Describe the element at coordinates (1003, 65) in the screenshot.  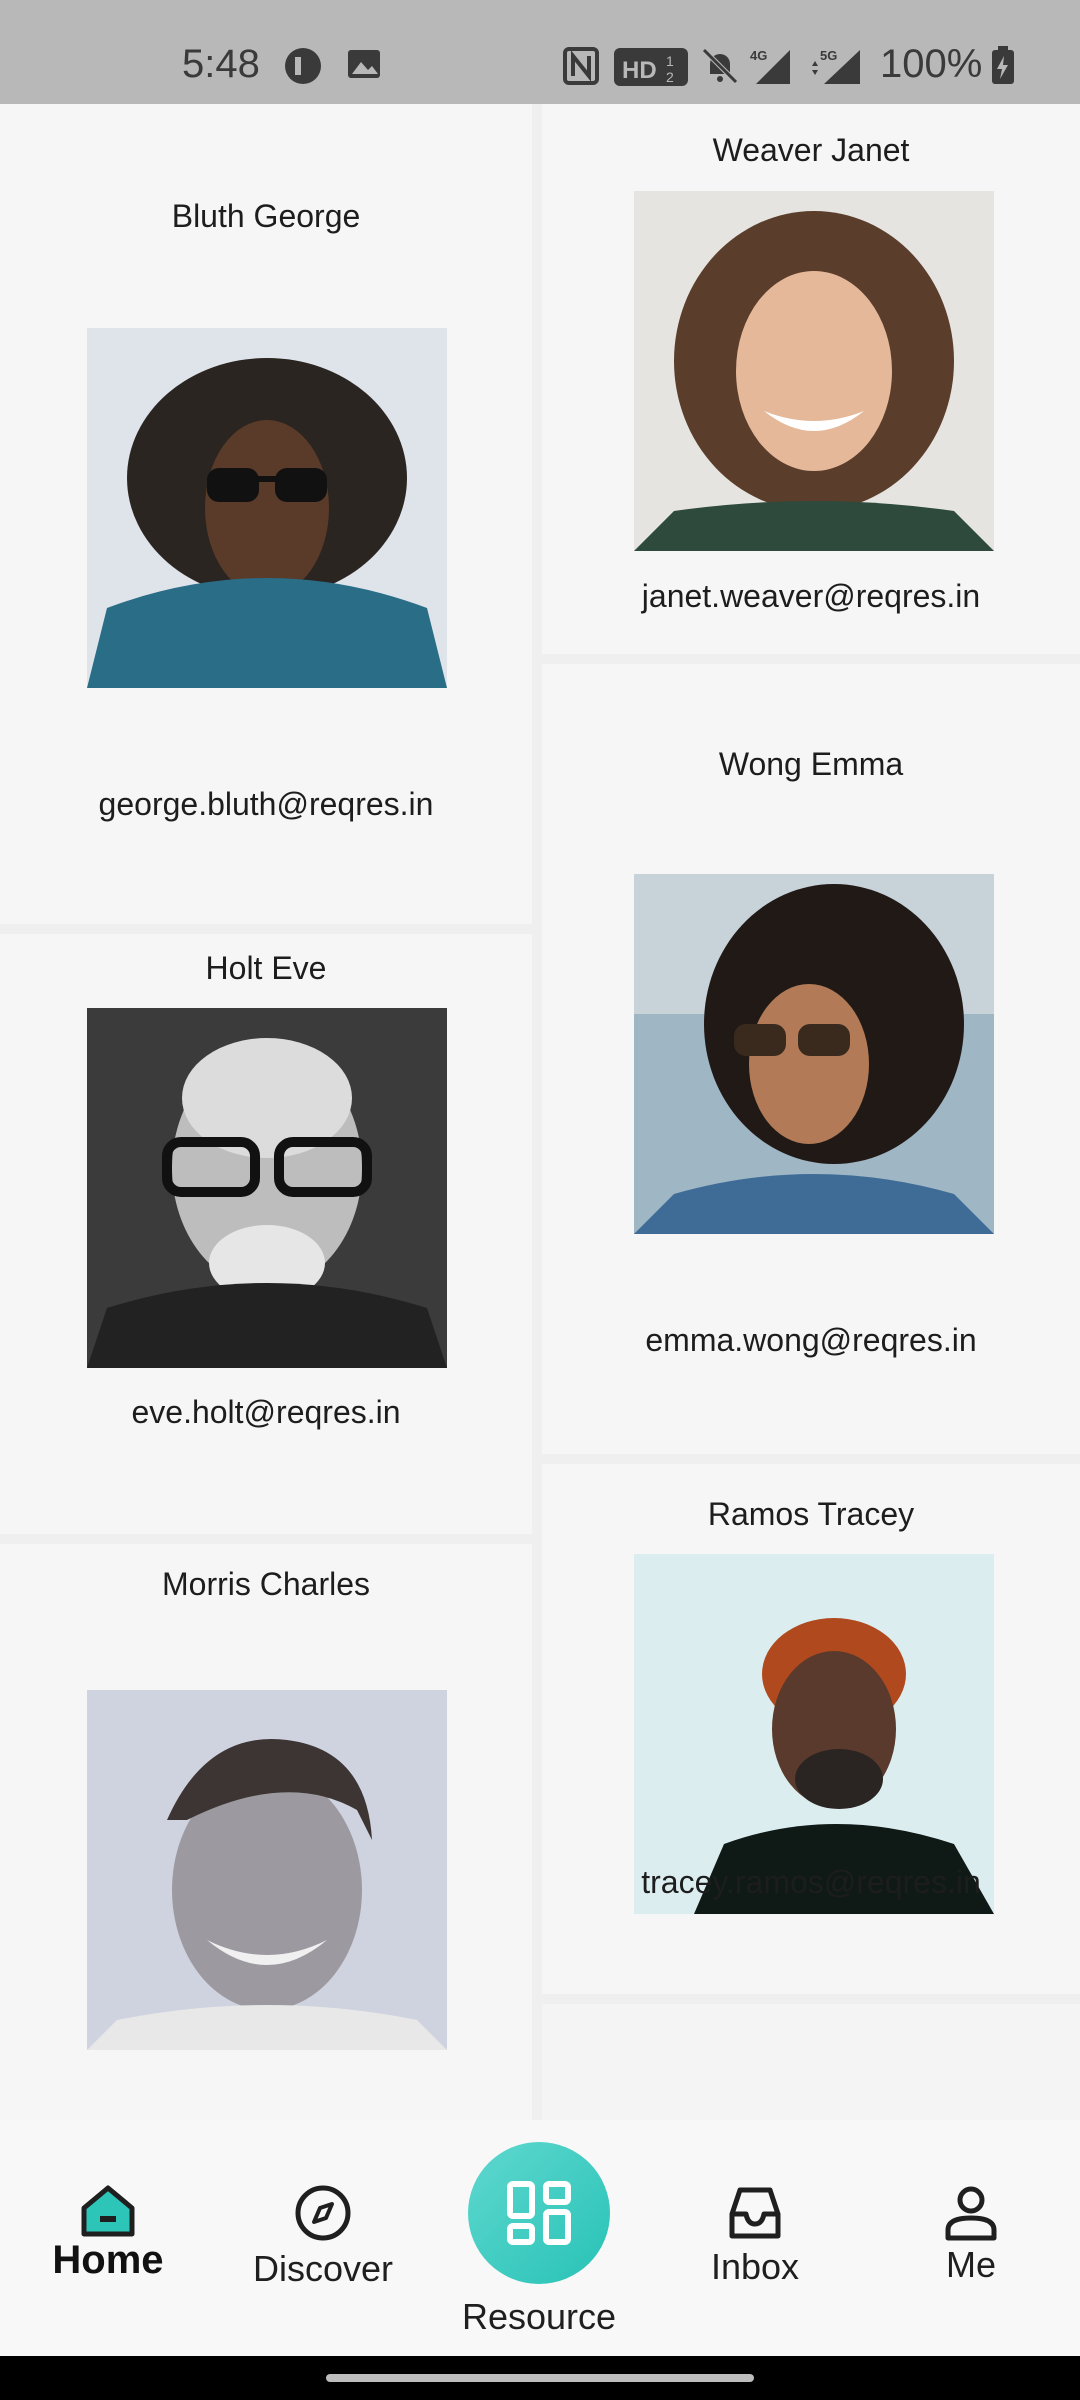
I see `battery-charging-icon` at that location.